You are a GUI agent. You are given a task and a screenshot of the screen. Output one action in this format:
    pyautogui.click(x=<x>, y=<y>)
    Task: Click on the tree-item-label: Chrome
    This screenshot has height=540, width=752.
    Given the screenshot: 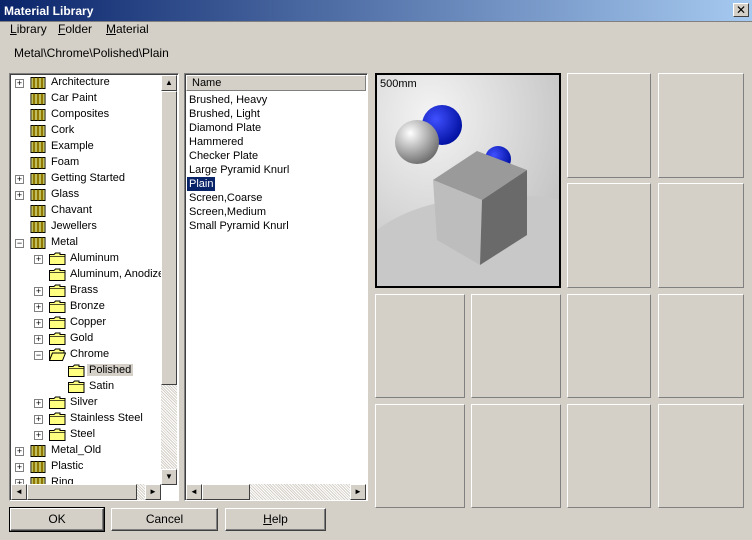 What is the action you would take?
    pyautogui.click(x=90, y=354)
    